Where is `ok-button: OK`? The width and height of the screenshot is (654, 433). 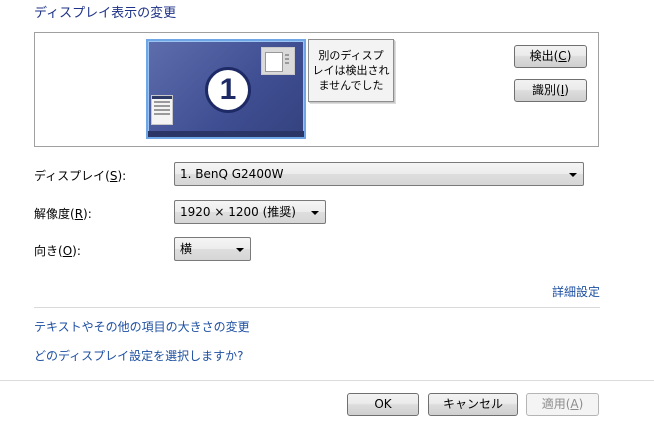
ok-button: OK is located at coordinates (383, 404).